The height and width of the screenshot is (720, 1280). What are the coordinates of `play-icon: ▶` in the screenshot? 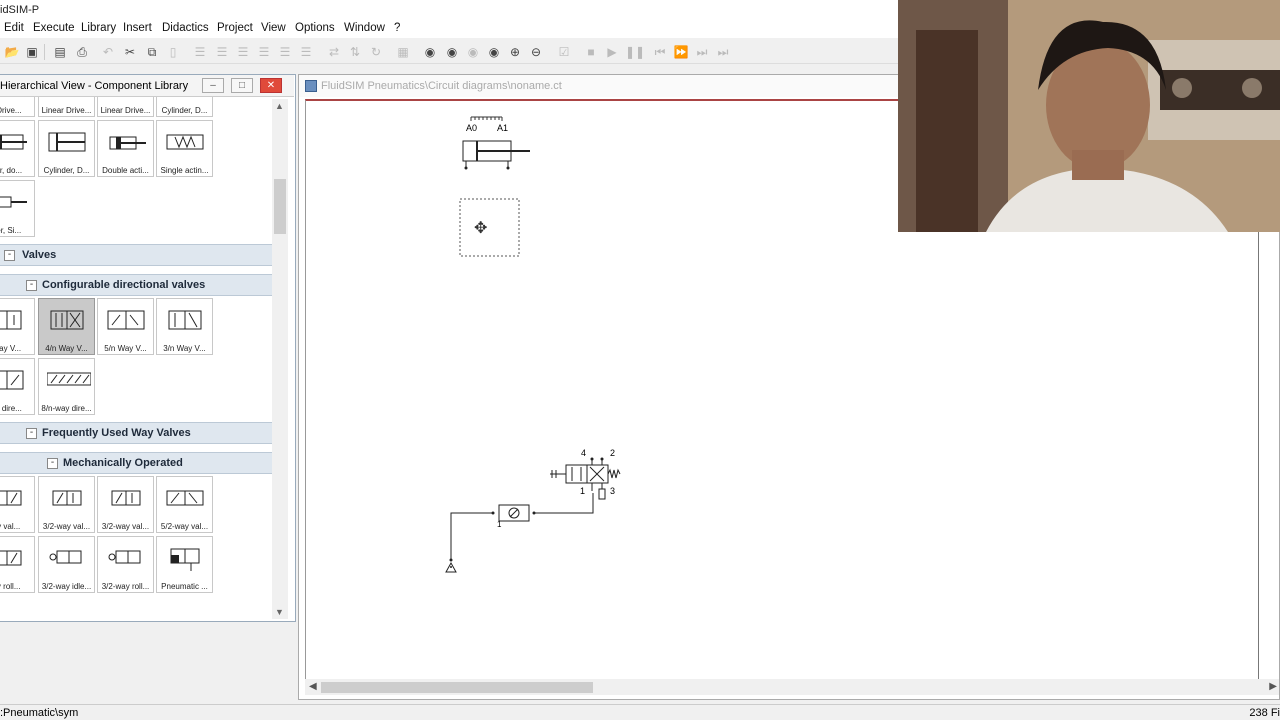 It's located at (612, 52).